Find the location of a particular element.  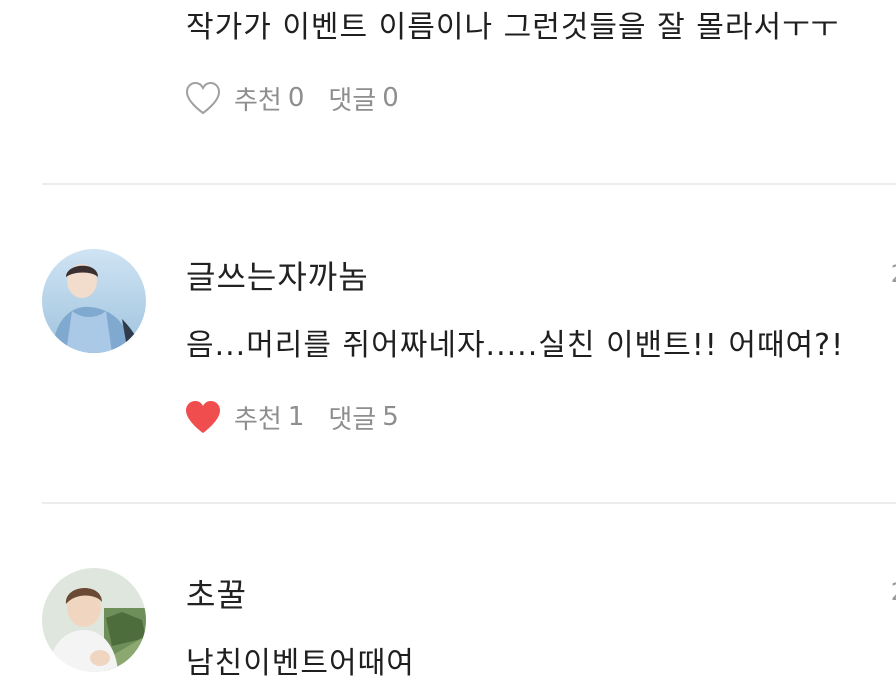

like-count: 0 is located at coordinates (296, 98).